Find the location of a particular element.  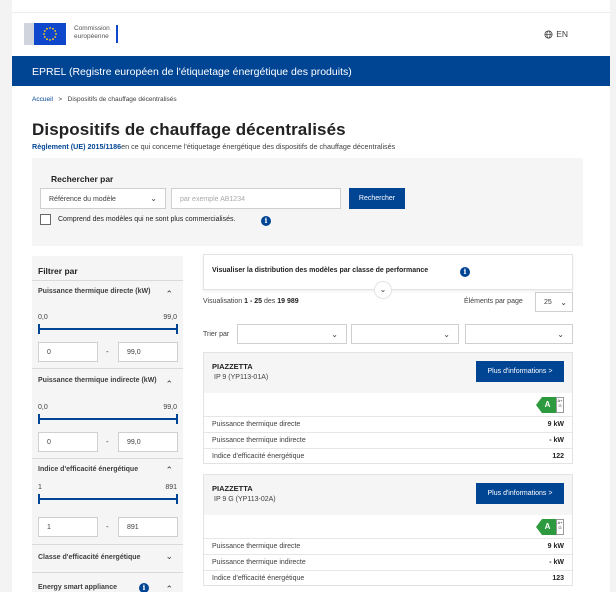

ec-logo: Commission européenne is located at coordinates (84, 35).